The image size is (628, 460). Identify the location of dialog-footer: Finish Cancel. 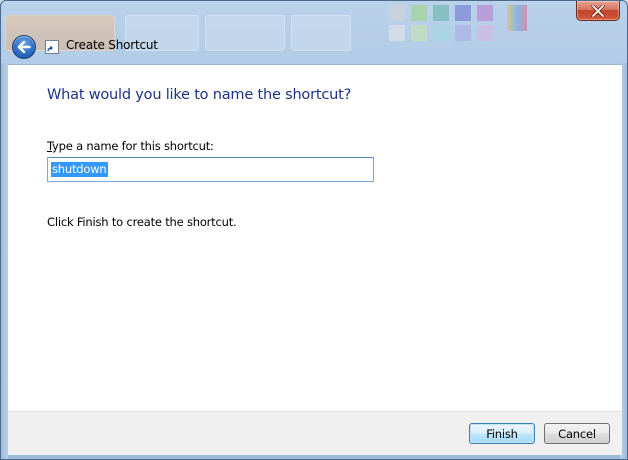
(315, 433).